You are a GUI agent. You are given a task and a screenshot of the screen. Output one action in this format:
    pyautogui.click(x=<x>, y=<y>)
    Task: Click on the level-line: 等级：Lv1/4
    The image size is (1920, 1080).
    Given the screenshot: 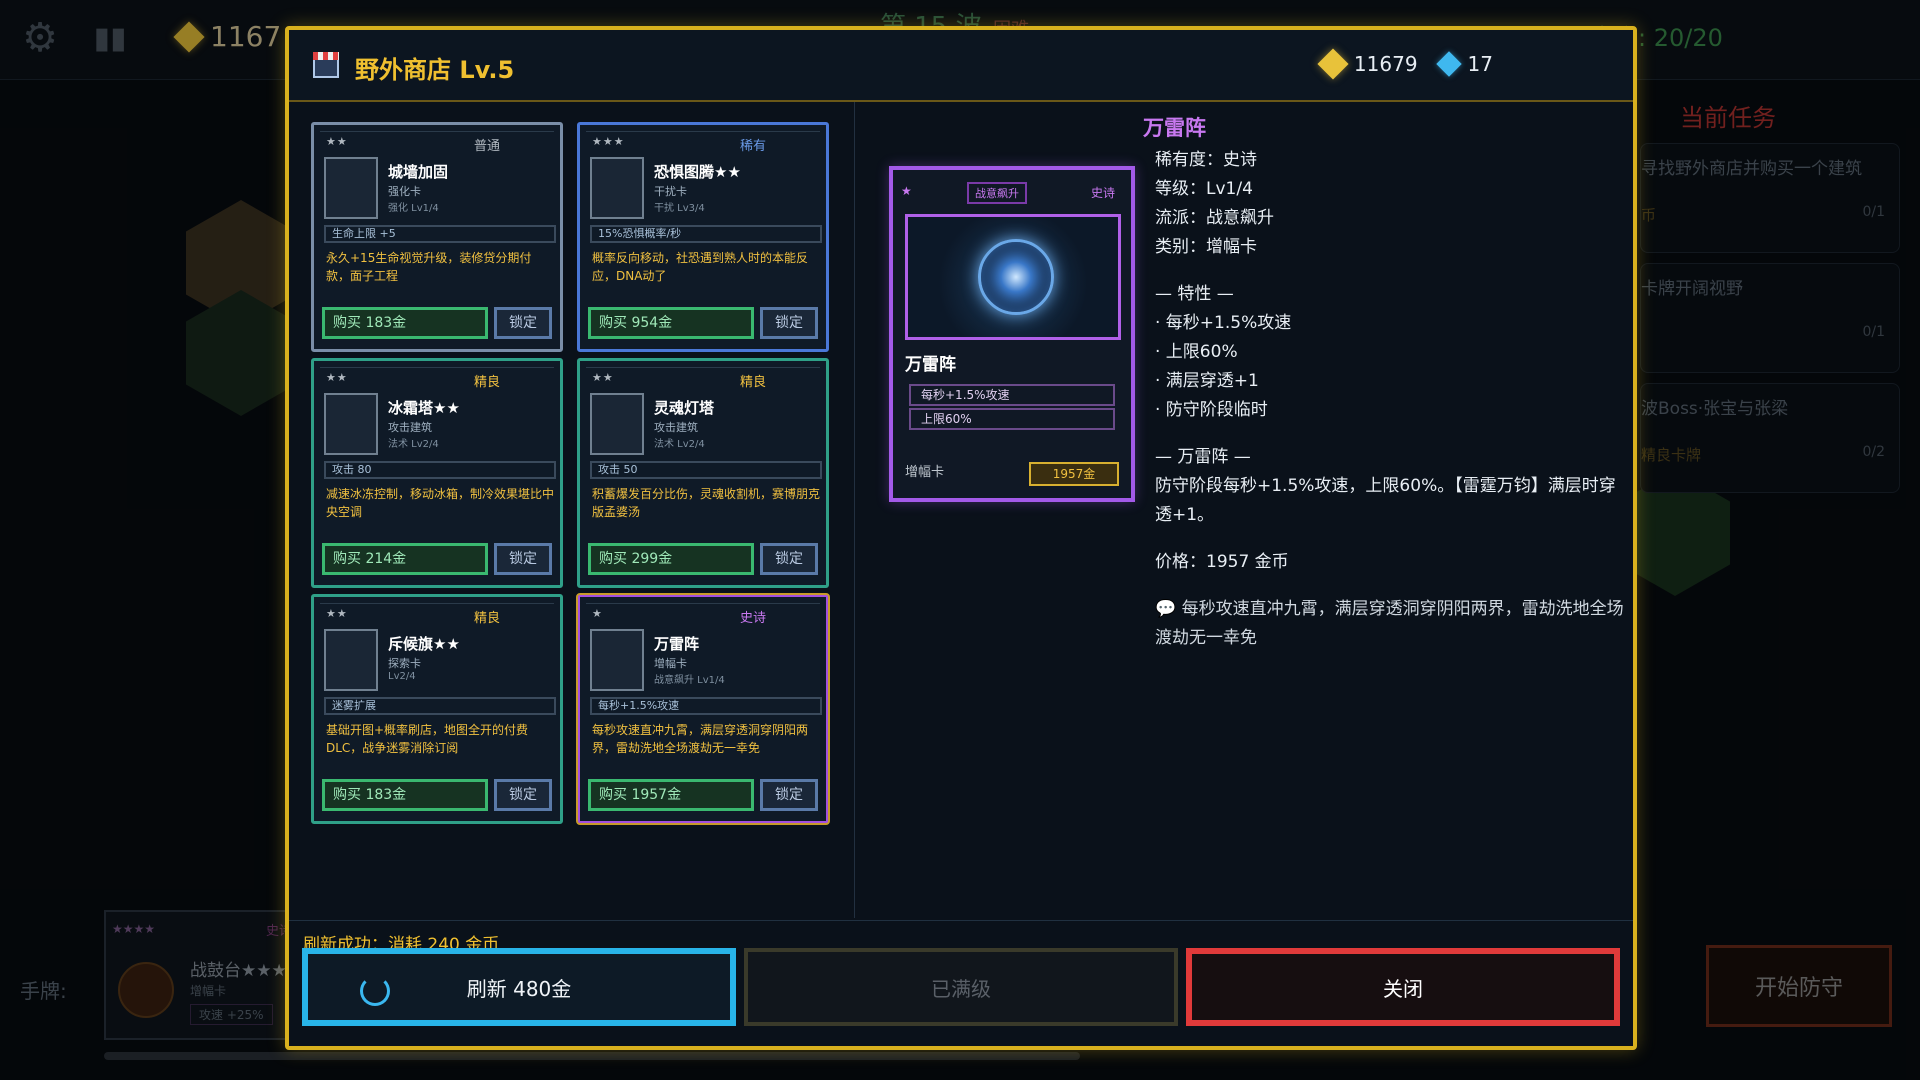 What is the action you would take?
    pyautogui.click(x=1204, y=189)
    